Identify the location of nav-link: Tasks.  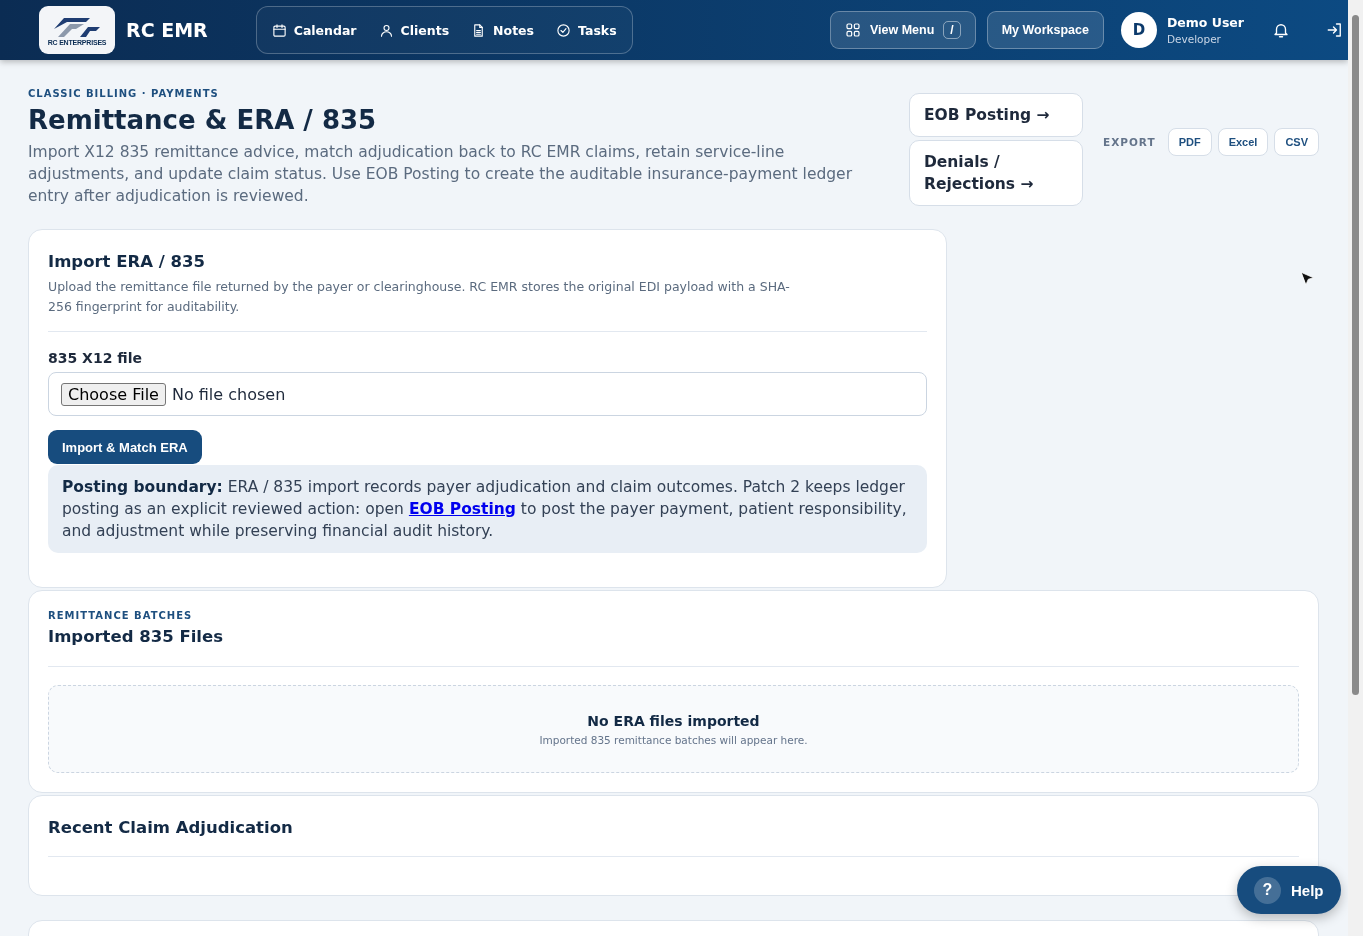
(586, 30).